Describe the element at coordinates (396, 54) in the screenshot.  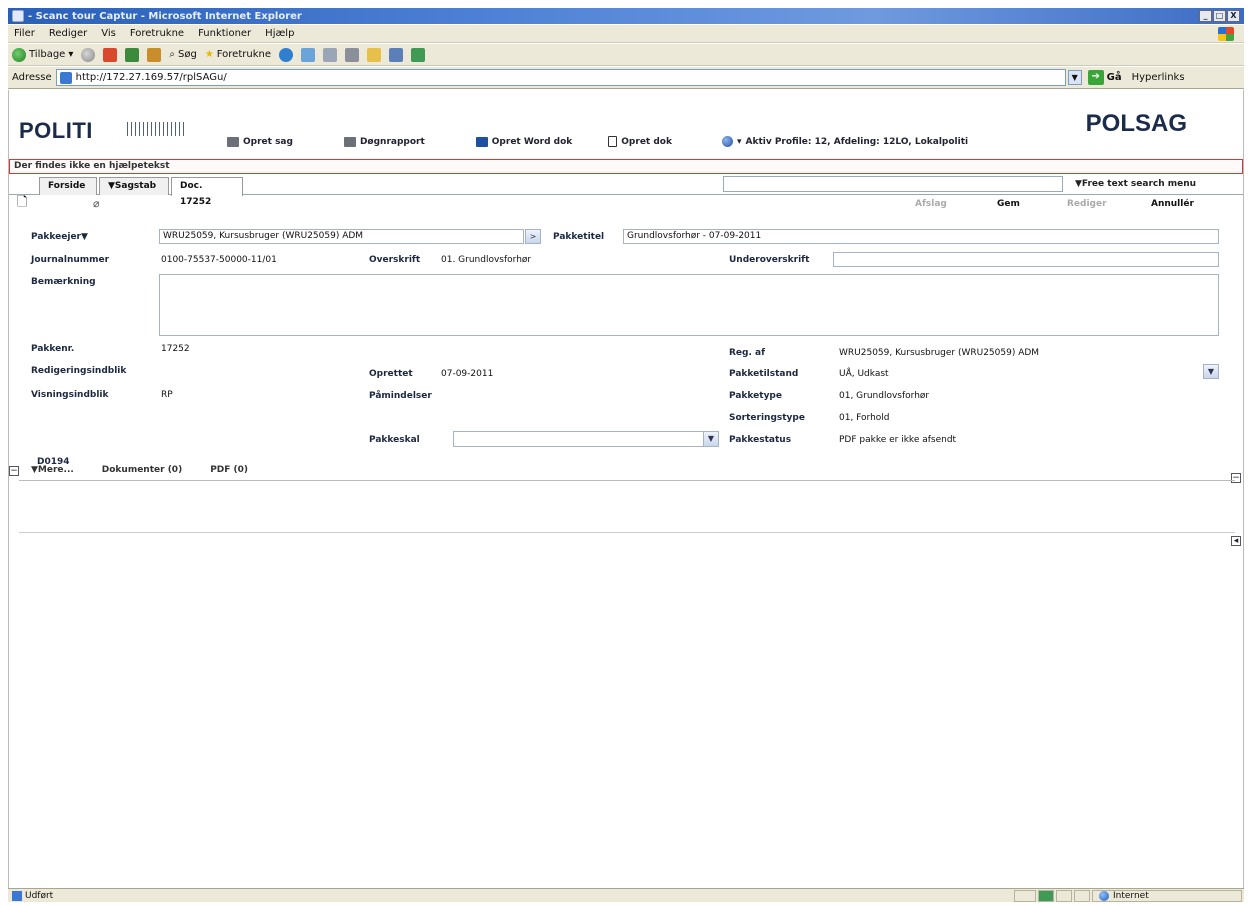
I see `discuss-icon` at that location.